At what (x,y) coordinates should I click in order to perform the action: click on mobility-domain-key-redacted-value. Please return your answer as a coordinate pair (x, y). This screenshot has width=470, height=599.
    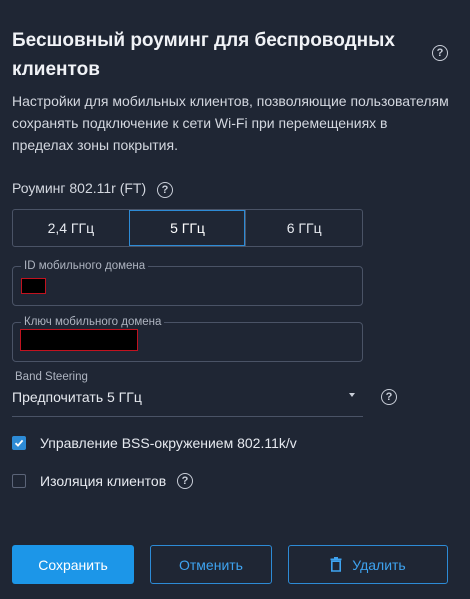
    Looking at the image, I should click on (79, 340).